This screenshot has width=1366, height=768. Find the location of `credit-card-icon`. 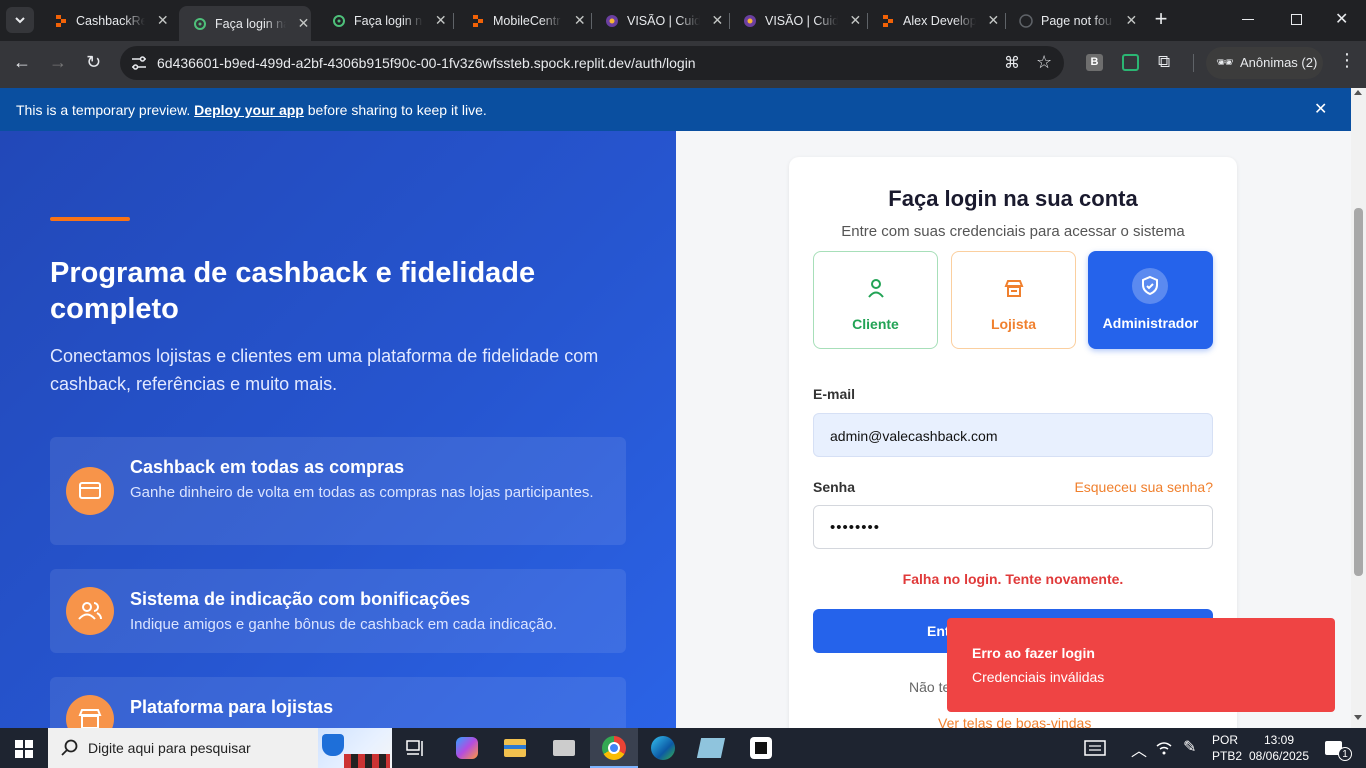

credit-card-icon is located at coordinates (90, 491).